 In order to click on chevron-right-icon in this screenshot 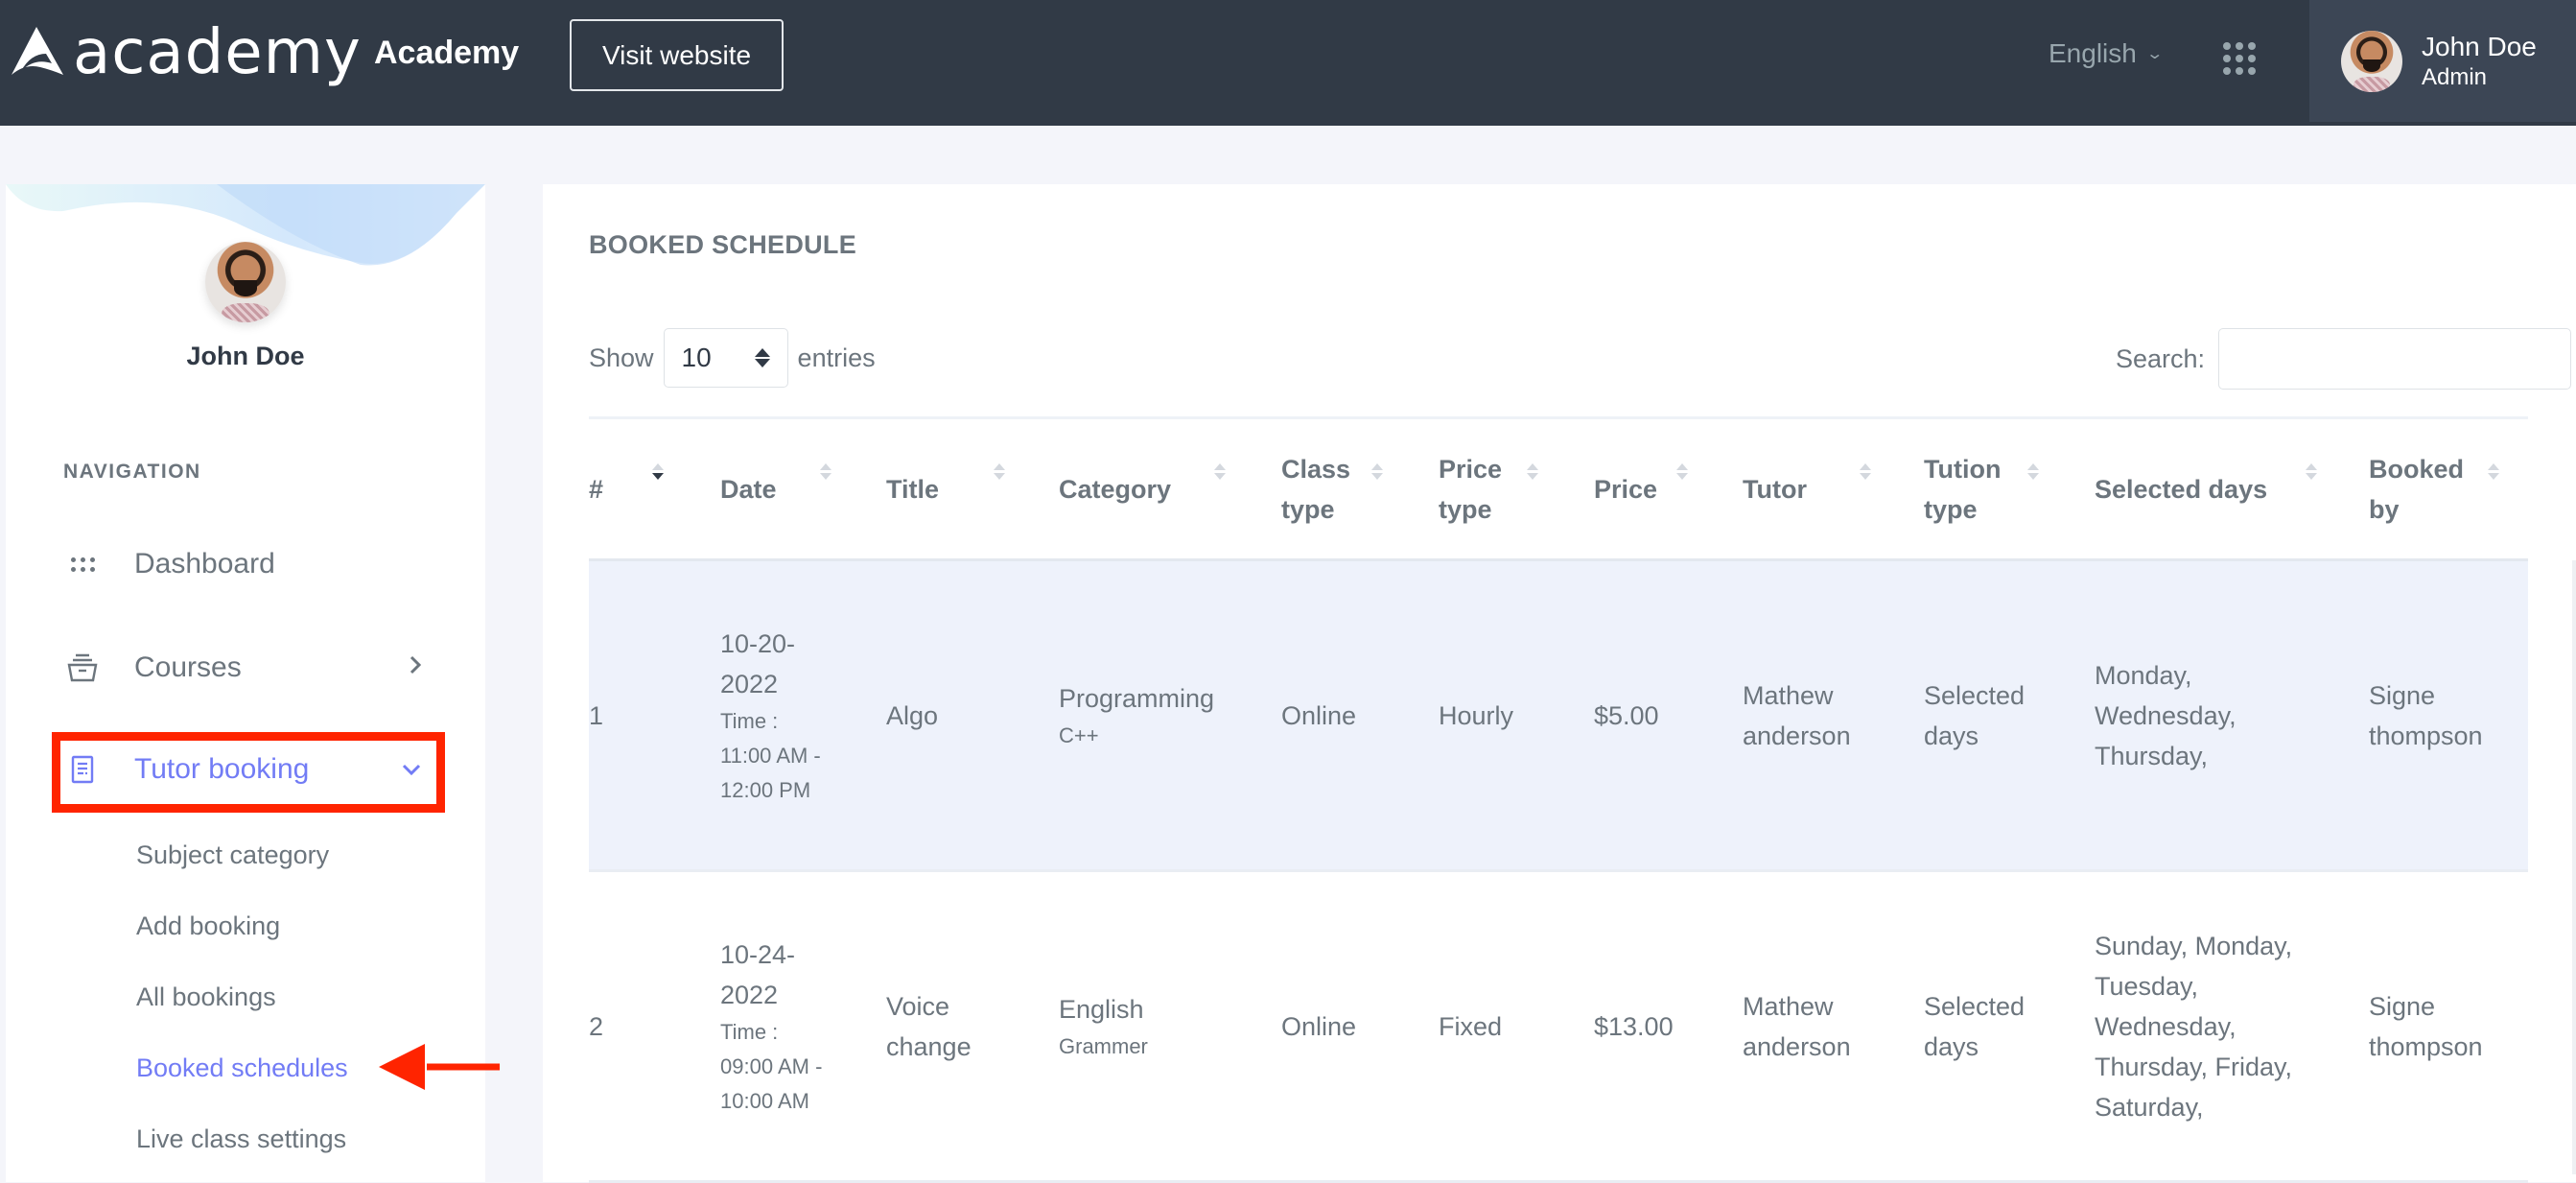, I will do `click(415, 668)`.